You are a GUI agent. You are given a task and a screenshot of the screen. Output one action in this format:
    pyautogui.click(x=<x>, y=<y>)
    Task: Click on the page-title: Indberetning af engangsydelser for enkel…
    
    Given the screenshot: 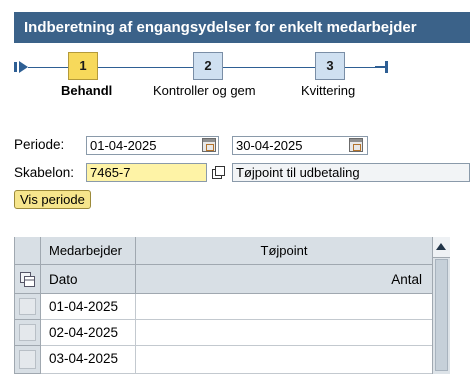 What is the action you would take?
    pyautogui.click(x=242, y=27)
    